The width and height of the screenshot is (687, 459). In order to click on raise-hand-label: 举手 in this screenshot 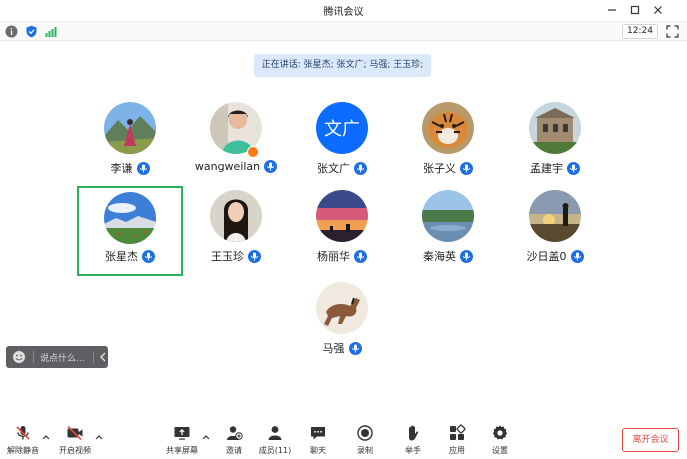, I will do `click(413, 450)`.